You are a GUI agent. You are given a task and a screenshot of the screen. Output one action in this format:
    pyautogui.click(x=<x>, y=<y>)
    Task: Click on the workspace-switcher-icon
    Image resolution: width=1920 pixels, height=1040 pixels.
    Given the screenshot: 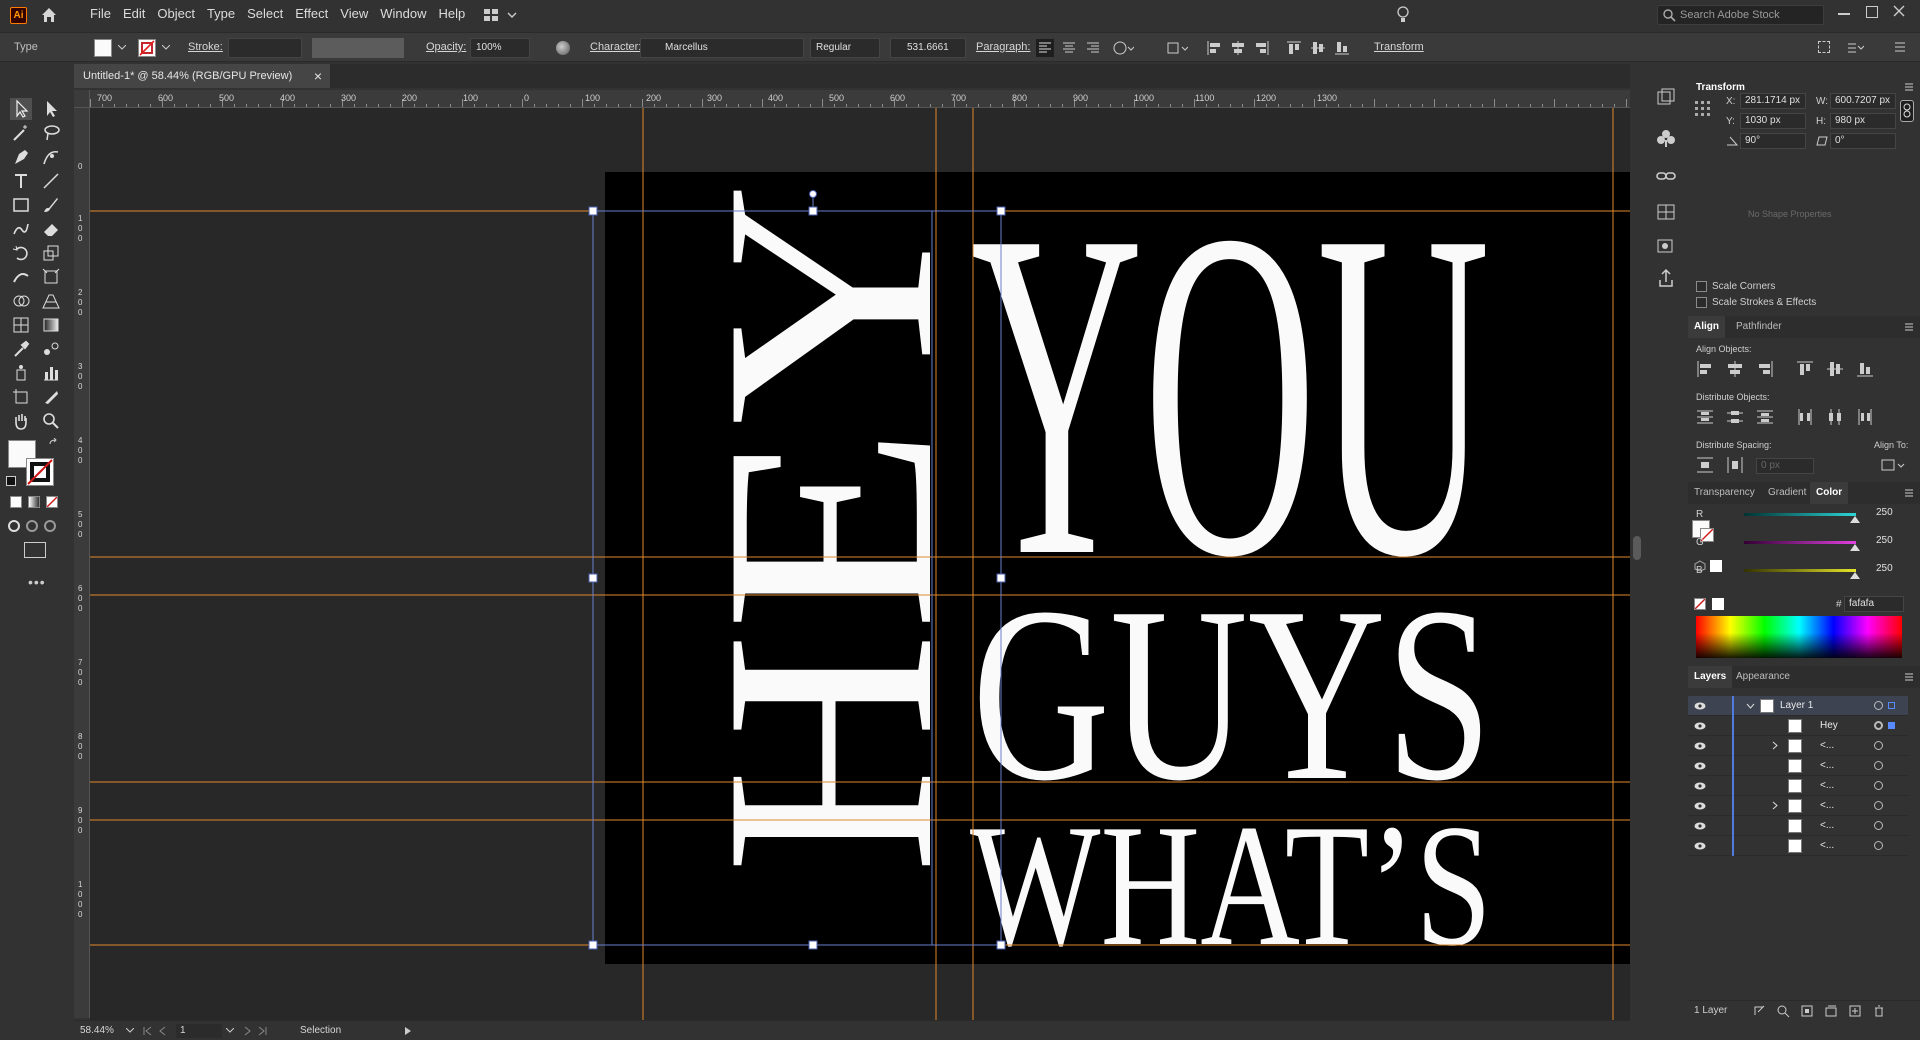 What is the action you would take?
    pyautogui.click(x=501, y=15)
    